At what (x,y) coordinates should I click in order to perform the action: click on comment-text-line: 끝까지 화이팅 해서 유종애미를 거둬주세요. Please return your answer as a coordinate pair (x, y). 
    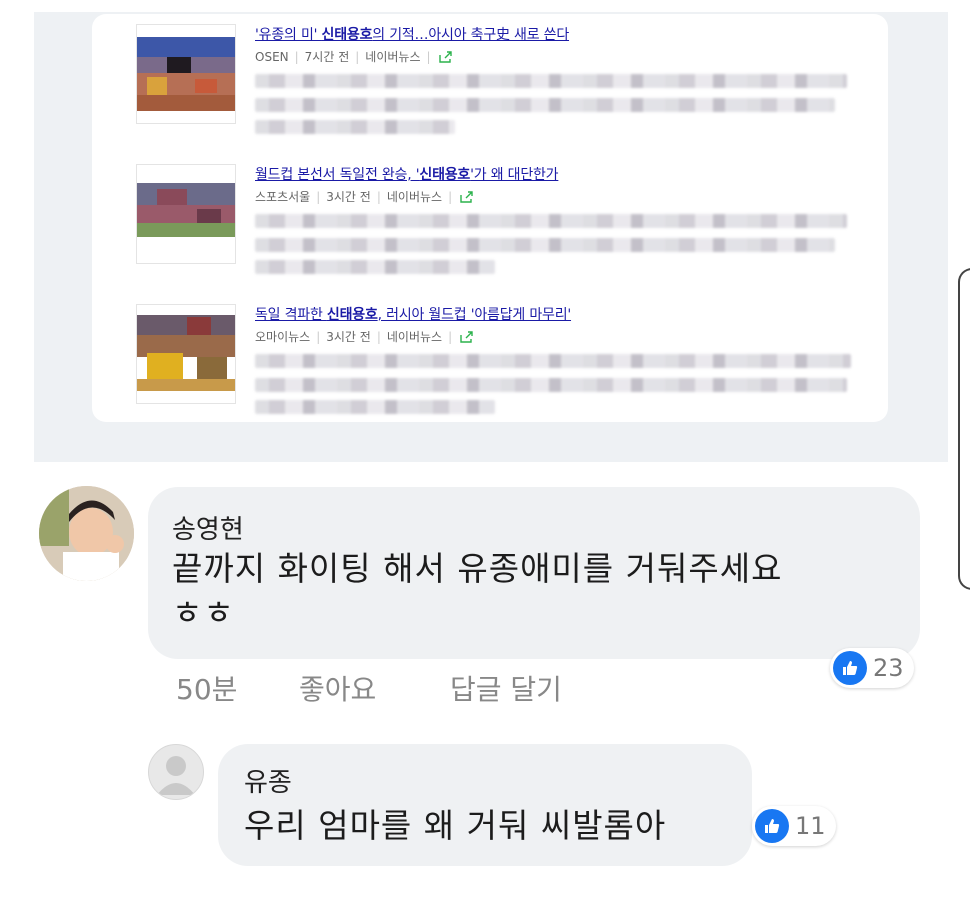
    Looking at the image, I should click on (477, 568).